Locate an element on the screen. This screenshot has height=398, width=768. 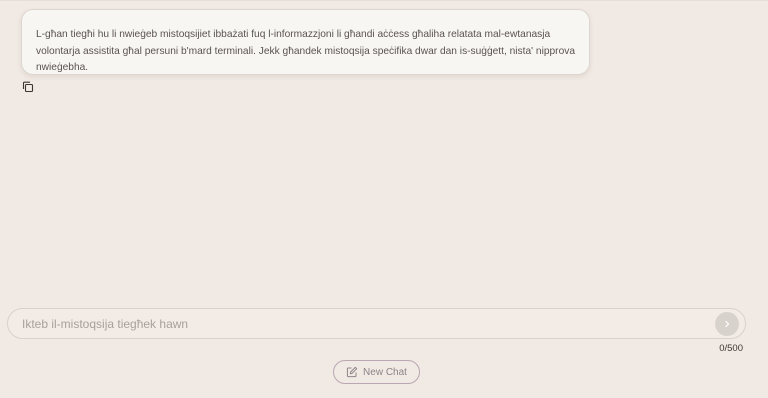
copy-icon is located at coordinates (28, 87).